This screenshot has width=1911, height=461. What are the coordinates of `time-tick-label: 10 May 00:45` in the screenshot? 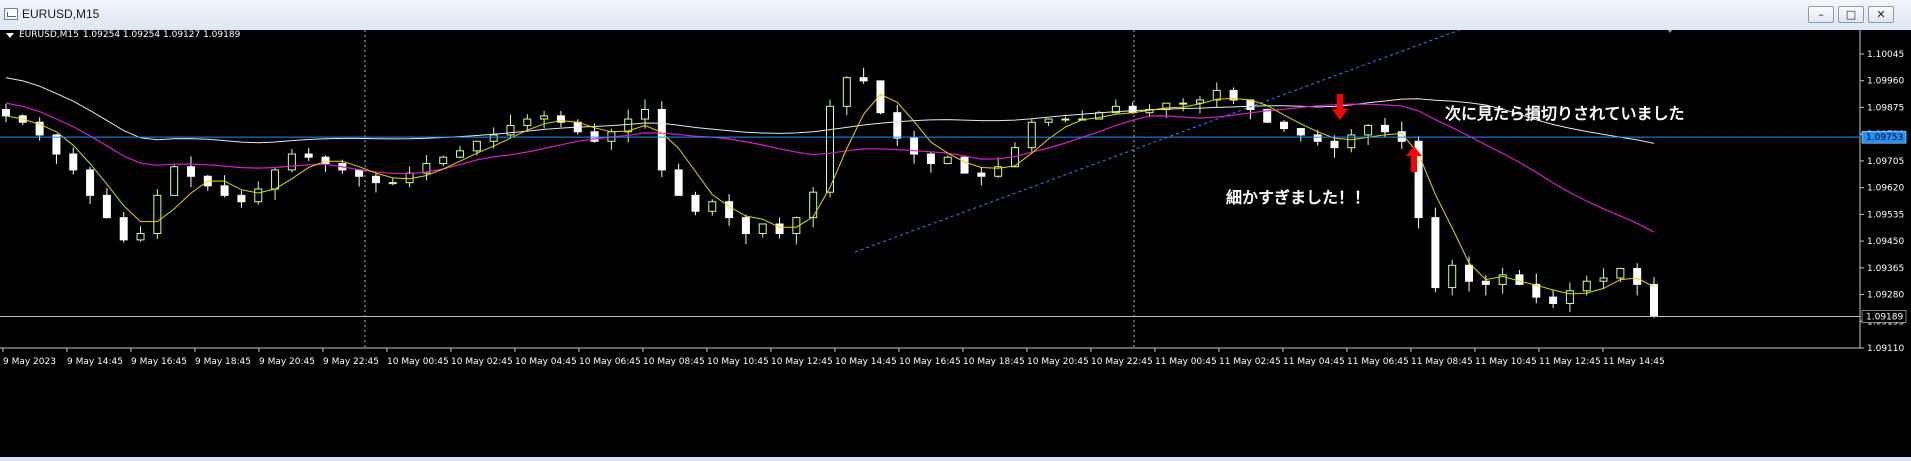 It's located at (418, 362).